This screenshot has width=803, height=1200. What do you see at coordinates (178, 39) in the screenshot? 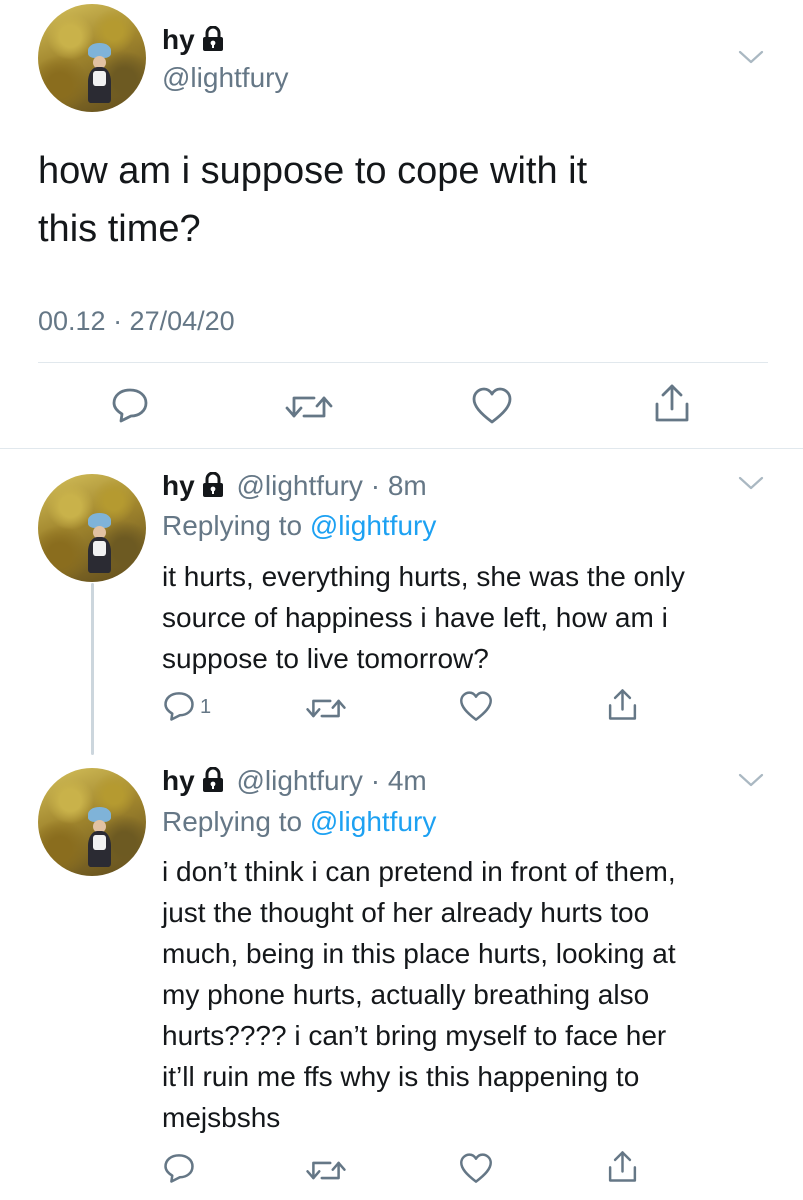
I see `author-name-text: hy` at bounding box center [178, 39].